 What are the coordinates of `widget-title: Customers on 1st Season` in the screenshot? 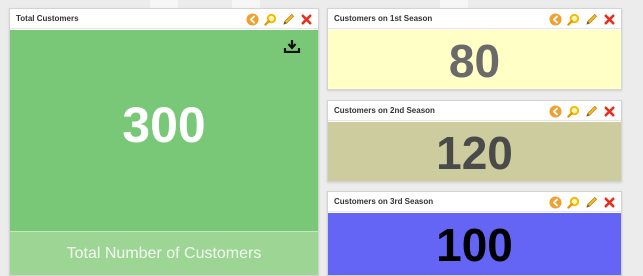 It's located at (383, 18).